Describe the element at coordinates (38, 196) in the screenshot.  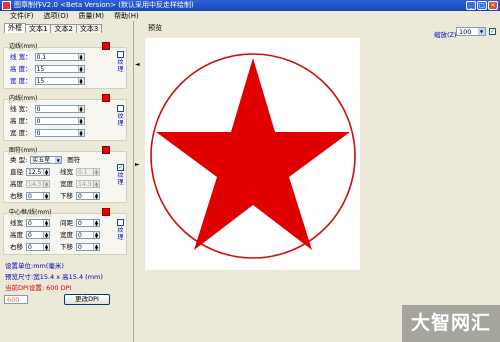
I see `pattern-right-input: 0 ▲ ▼` at that location.